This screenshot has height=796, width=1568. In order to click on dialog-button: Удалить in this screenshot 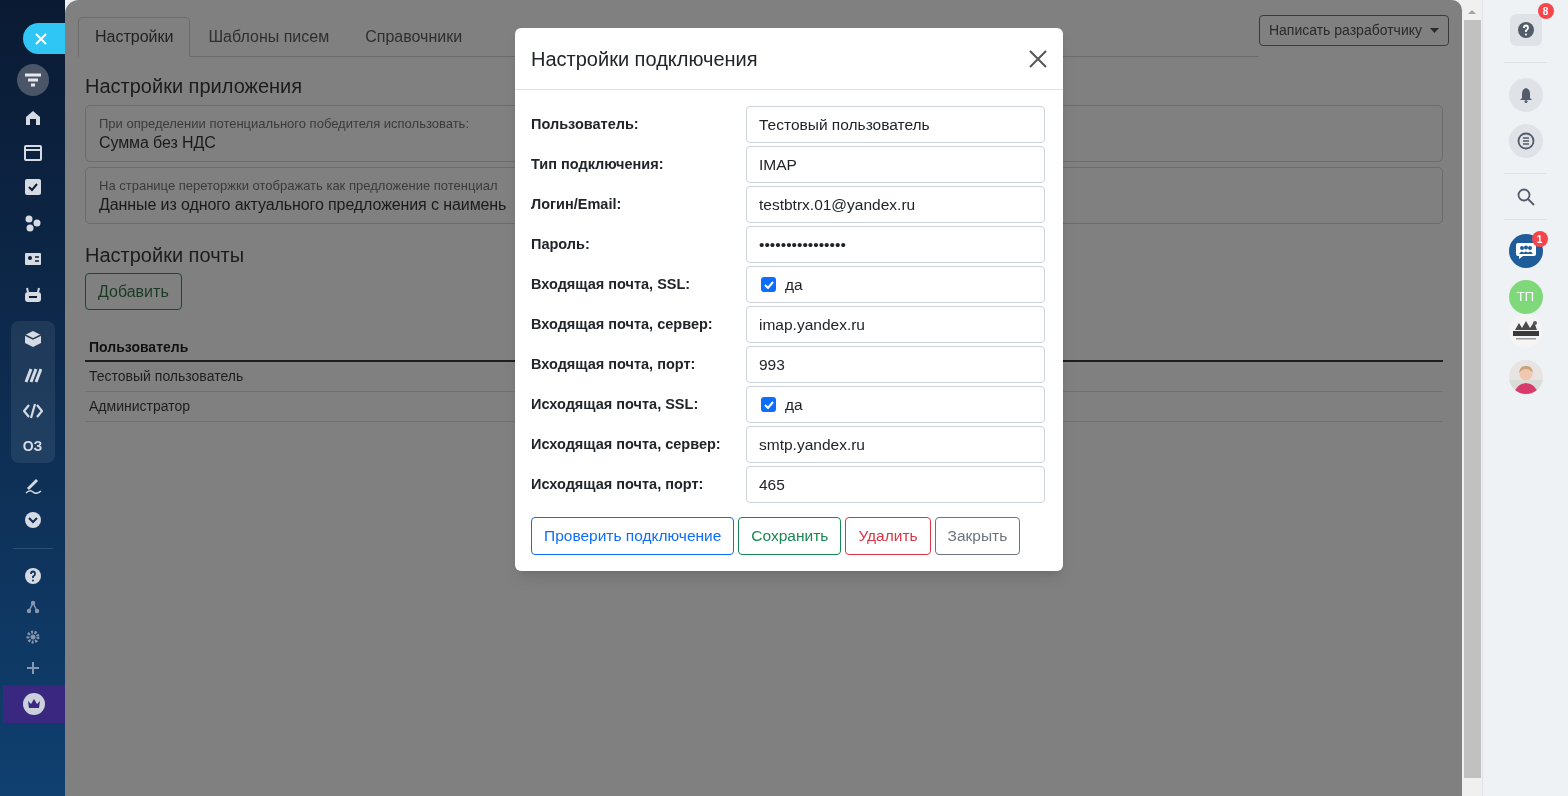, I will do `click(888, 536)`.